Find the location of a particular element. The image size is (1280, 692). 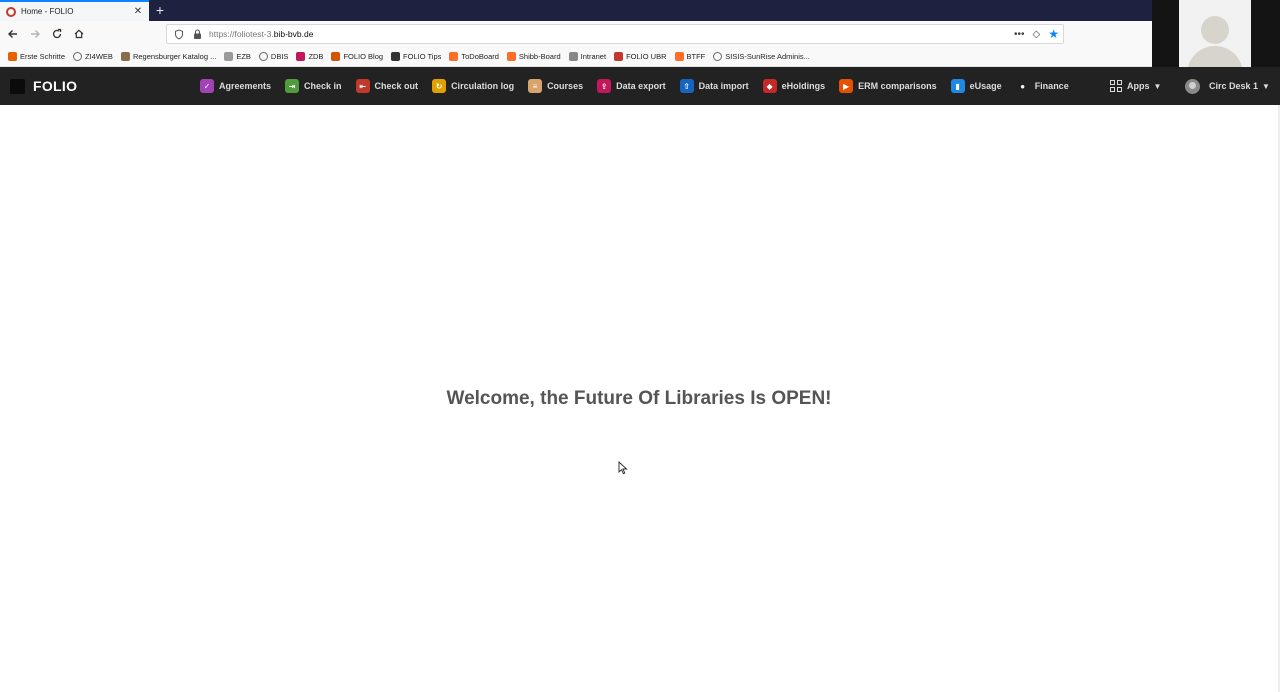

close-tab-icon: ✕ is located at coordinates (138, 11).